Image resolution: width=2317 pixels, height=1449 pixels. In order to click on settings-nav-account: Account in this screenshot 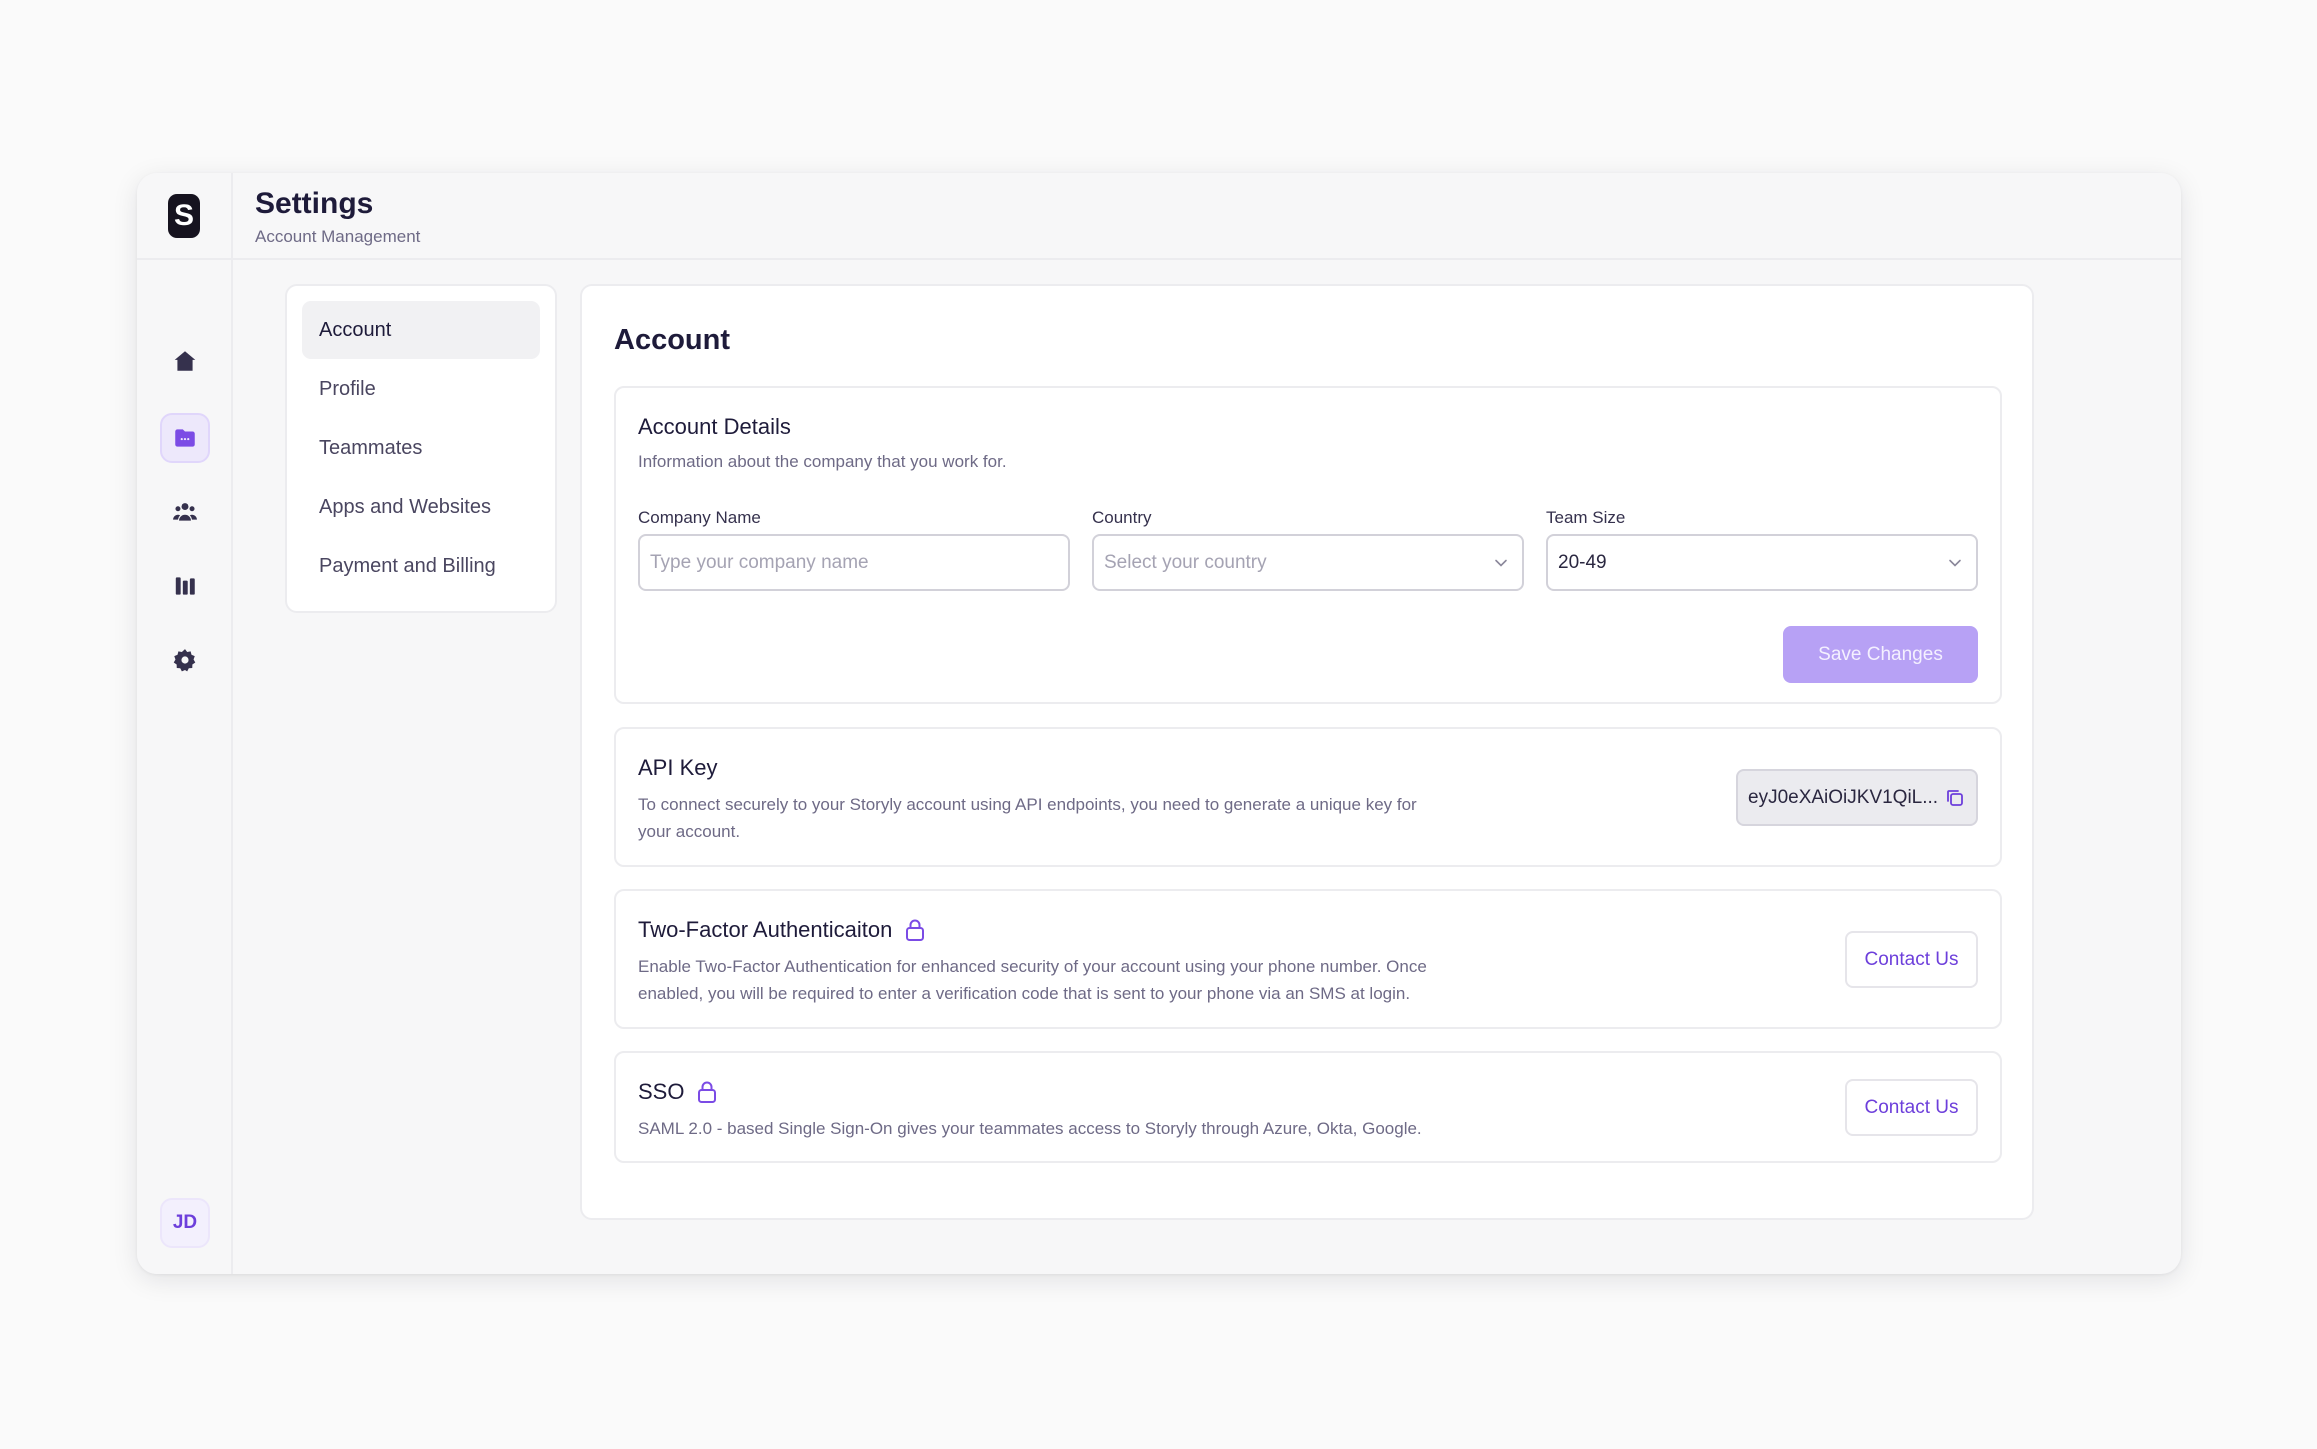, I will do `click(421, 330)`.